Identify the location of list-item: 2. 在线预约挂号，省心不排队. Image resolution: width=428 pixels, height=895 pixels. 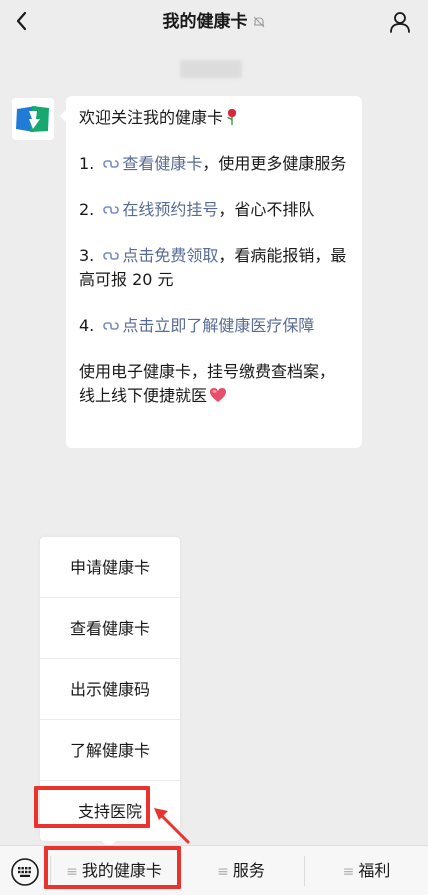
(197, 209).